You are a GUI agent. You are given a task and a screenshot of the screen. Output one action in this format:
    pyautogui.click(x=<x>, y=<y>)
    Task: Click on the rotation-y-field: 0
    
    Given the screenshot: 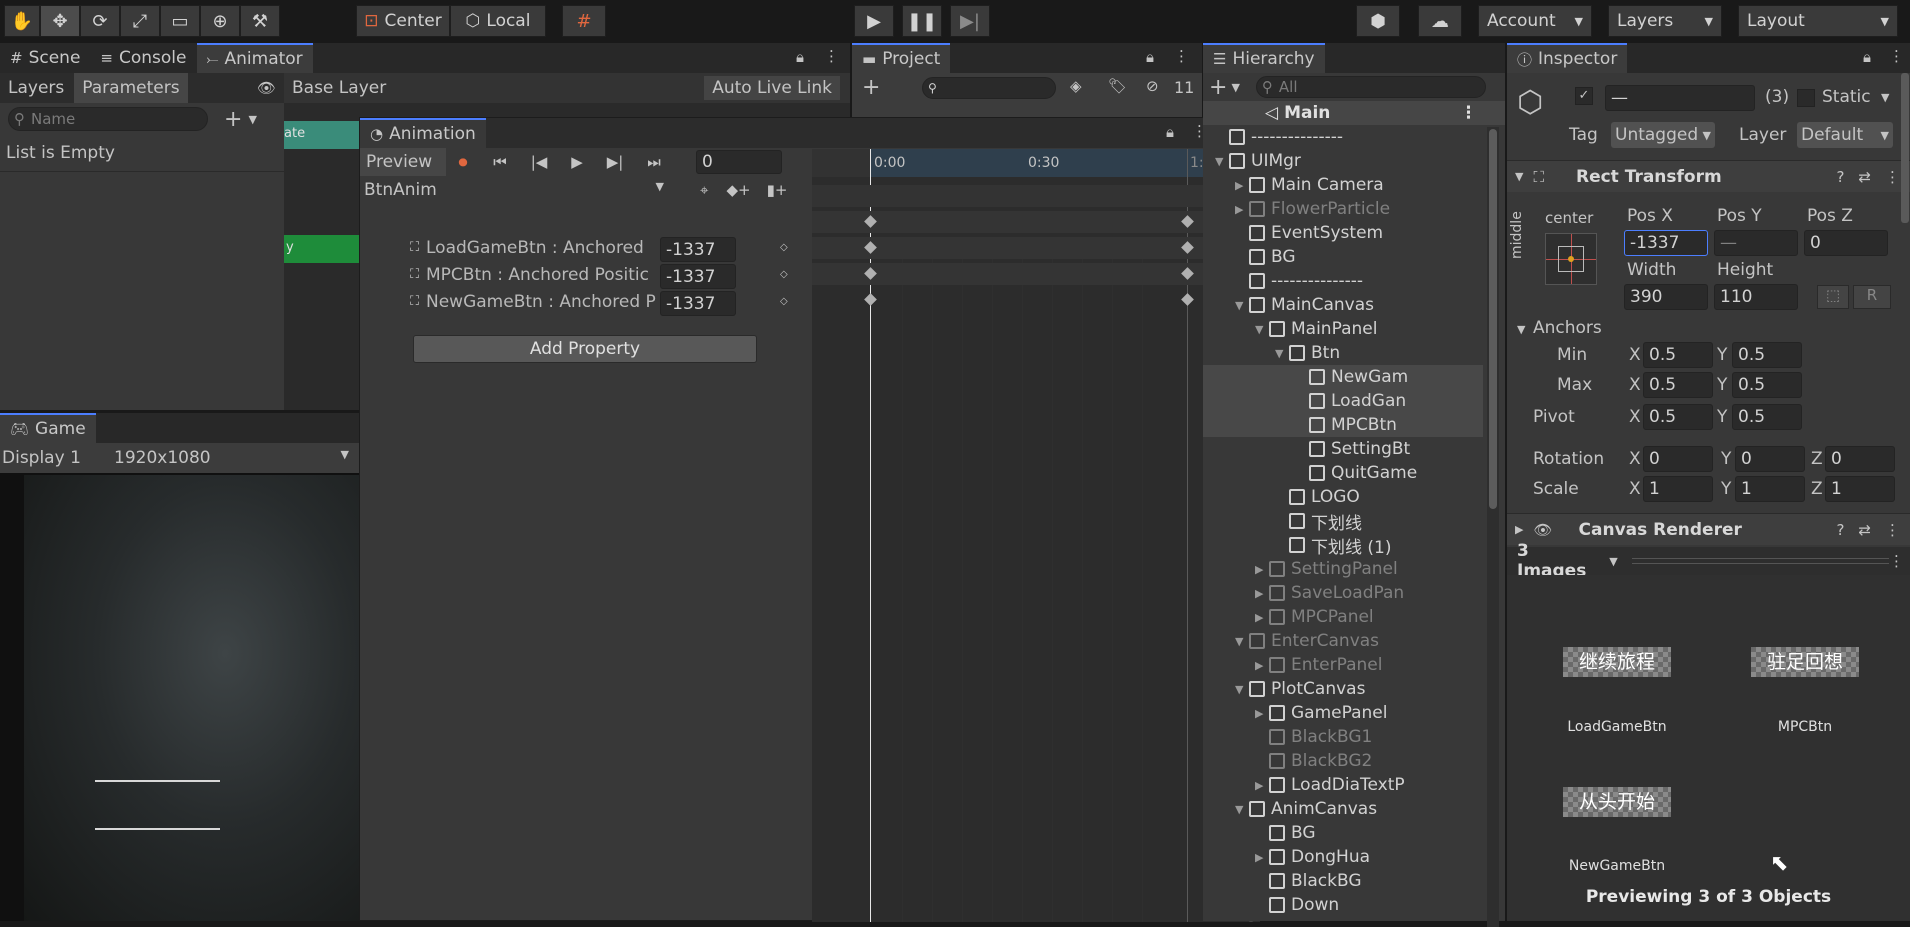 What is the action you would take?
    pyautogui.click(x=1770, y=459)
    